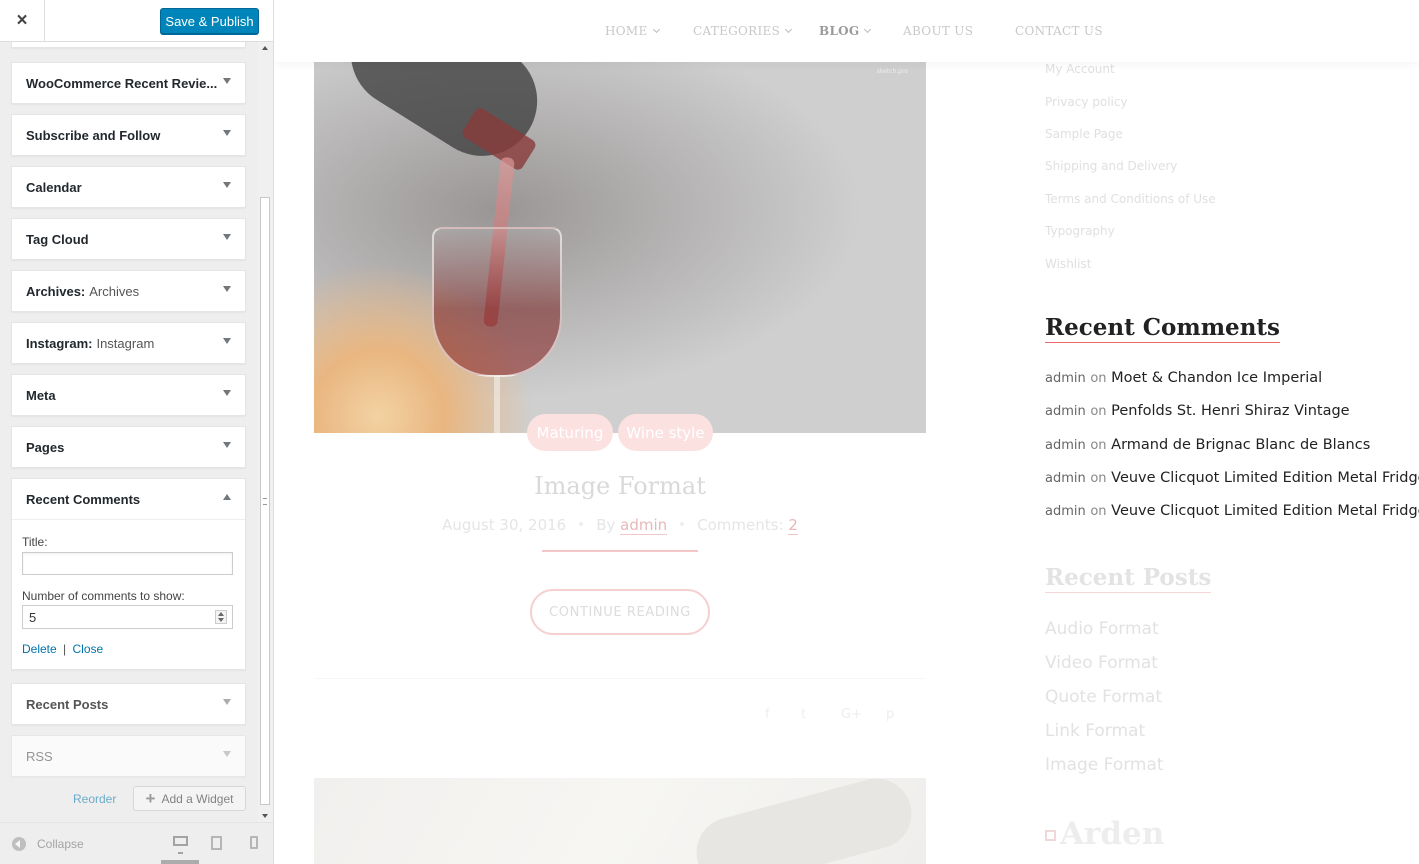 The width and height of the screenshot is (1419, 864). I want to click on widget-header: Instagram, so click(128, 343).